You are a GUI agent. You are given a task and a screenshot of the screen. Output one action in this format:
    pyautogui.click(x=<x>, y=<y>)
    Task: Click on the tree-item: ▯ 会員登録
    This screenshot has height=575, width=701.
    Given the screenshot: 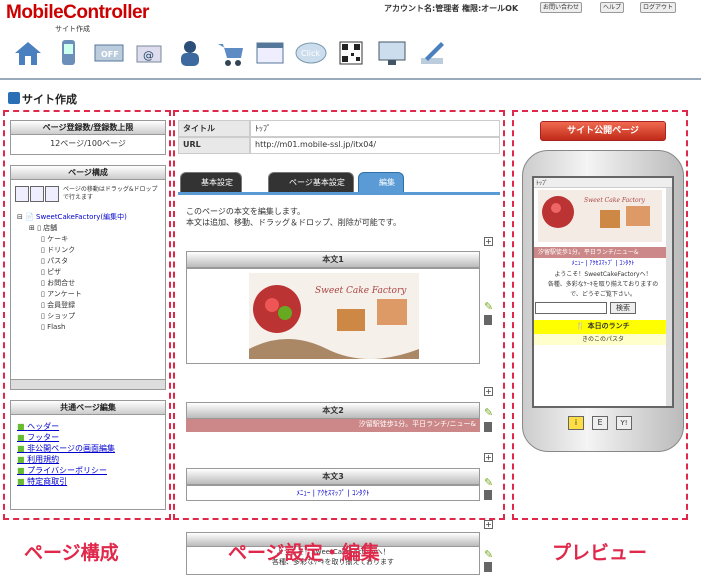 What is the action you would take?
    pyautogui.click(x=91, y=305)
    